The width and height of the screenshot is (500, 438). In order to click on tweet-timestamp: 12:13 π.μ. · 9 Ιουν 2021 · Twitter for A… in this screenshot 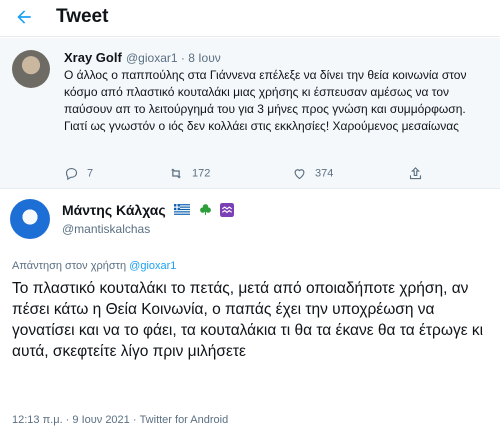, I will do `click(120, 420)`.